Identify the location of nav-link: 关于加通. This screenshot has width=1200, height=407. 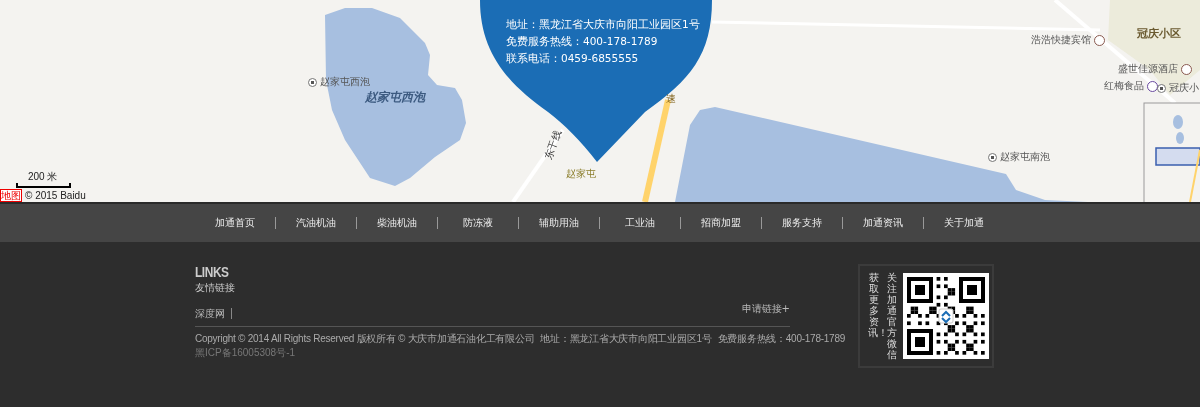
(964, 223).